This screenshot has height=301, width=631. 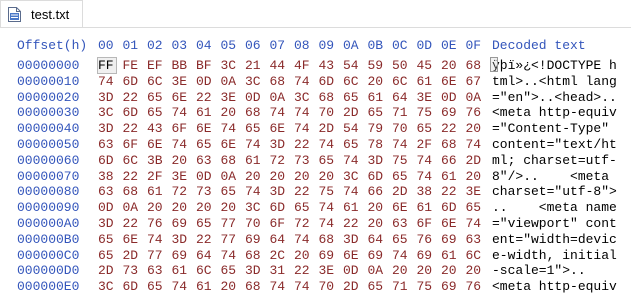 I want to click on hex-byte: 76, so click(x=156, y=223).